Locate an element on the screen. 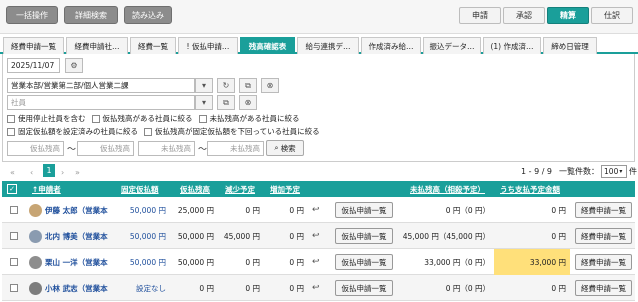 This screenshot has height=302, width=638. mode-approve-button: 承認 is located at coordinates (524, 15).